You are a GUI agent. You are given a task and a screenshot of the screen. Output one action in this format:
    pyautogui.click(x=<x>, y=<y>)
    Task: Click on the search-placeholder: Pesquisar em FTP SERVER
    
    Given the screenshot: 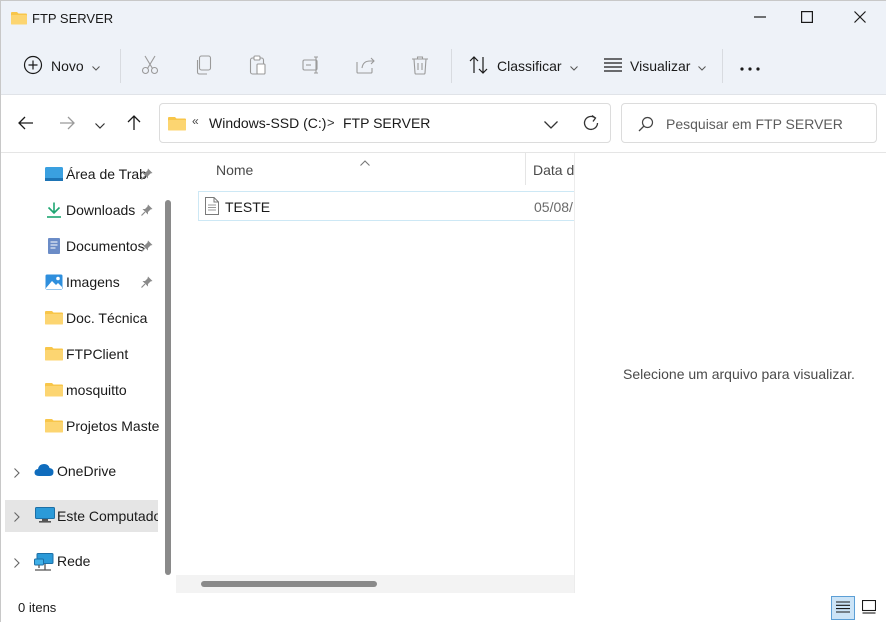 What is the action you would take?
    pyautogui.click(x=754, y=124)
    